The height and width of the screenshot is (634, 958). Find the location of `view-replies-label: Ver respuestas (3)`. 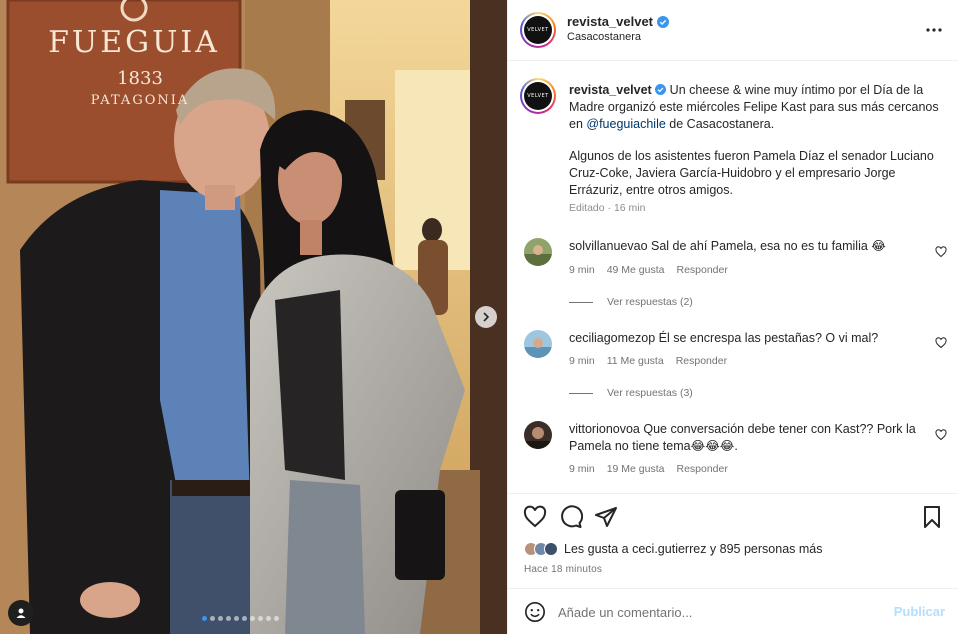

view-replies-label: Ver respuestas (3) is located at coordinates (650, 393).